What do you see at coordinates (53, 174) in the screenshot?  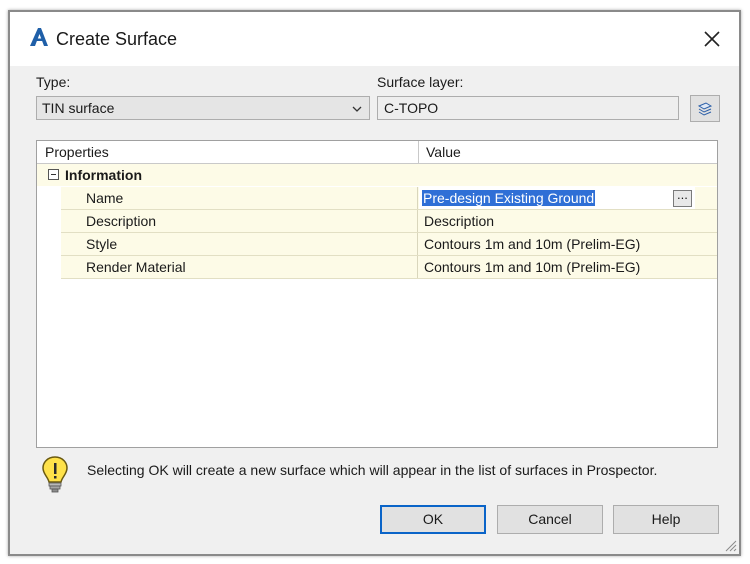 I see `collapse-icon` at bounding box center [53, 174].